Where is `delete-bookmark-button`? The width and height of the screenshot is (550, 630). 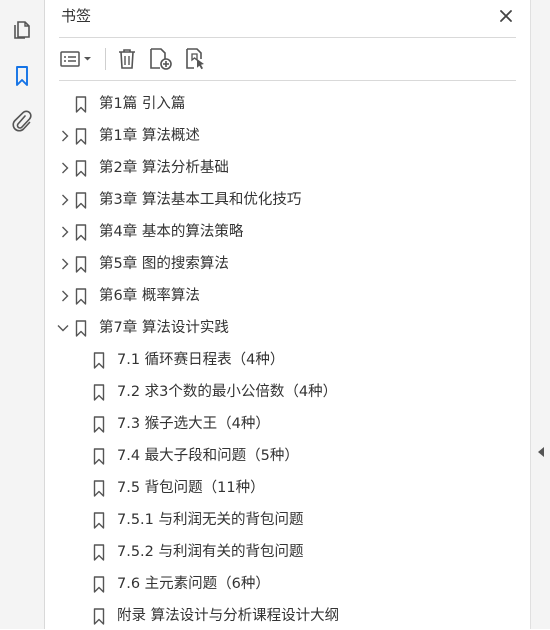
delete-bookmark-button is located at coordinates (127, 59).